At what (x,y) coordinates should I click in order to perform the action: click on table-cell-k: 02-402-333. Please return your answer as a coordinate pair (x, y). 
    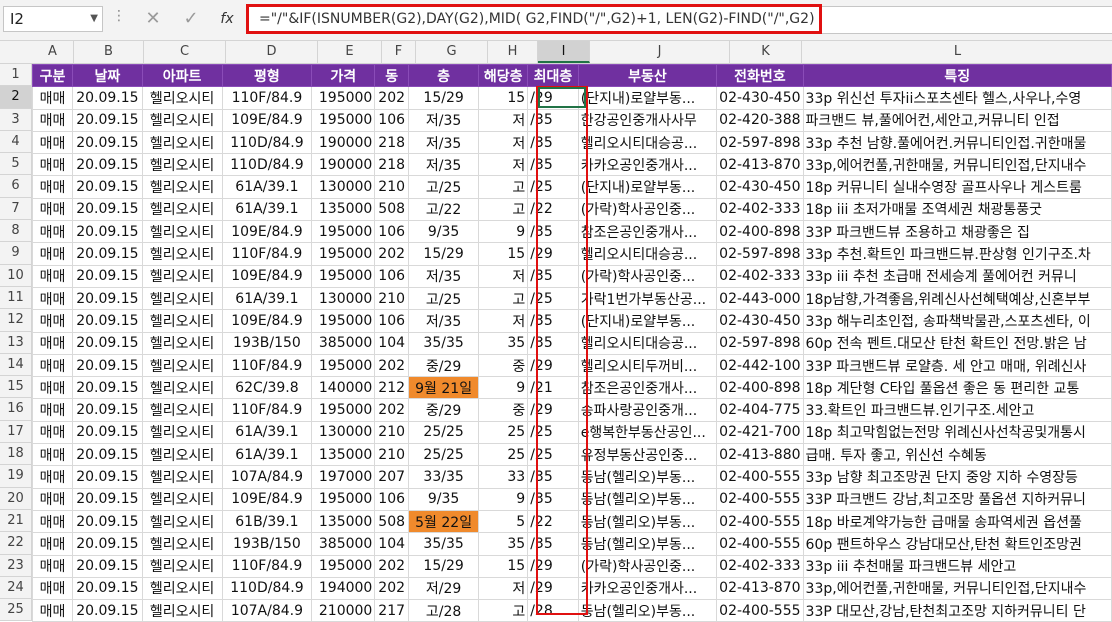
    Looking at the image, I should click on (760, 209).